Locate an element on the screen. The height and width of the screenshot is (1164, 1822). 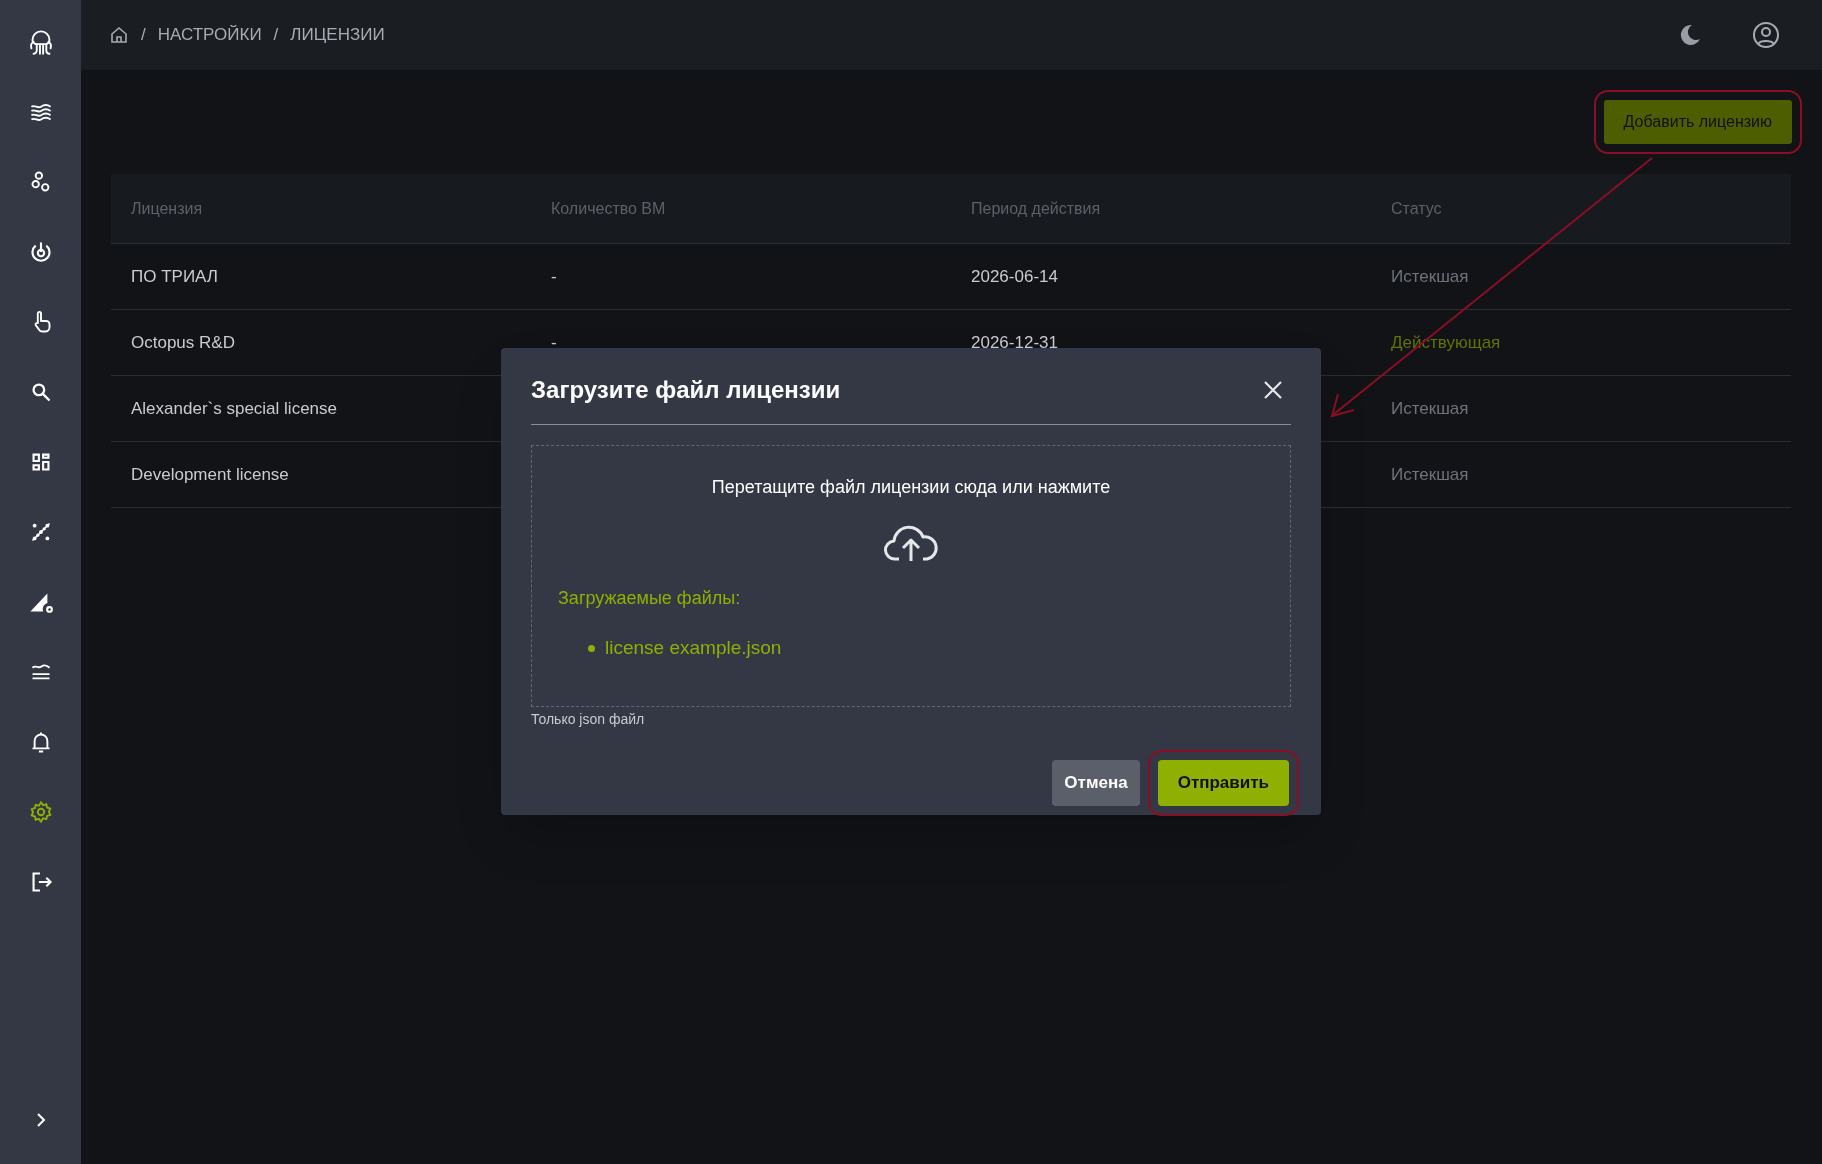
breadcrumb-link: ЛИЦЕНЗИИ is located at coordinates (337, 35).